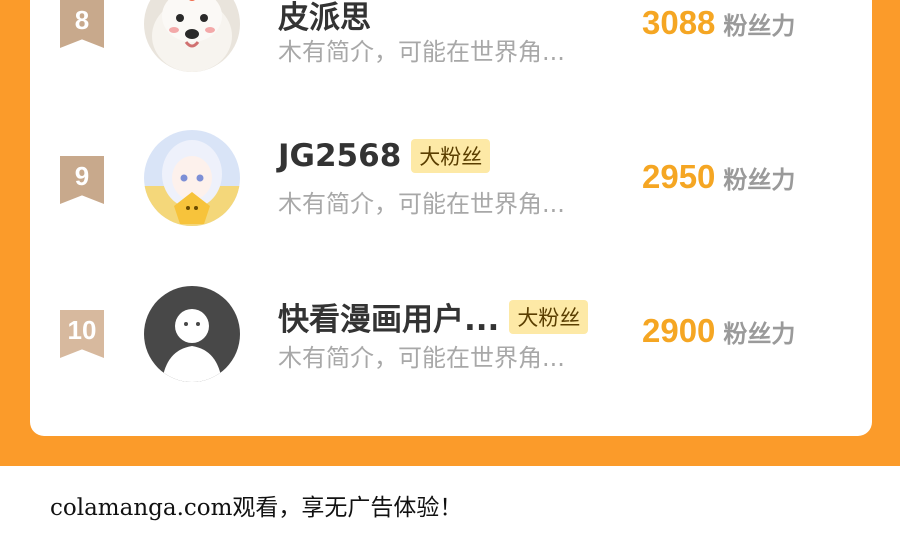  Describe the element at coordinates (679, 330) in the screenshot. I see `score-value: 2900` at that location.